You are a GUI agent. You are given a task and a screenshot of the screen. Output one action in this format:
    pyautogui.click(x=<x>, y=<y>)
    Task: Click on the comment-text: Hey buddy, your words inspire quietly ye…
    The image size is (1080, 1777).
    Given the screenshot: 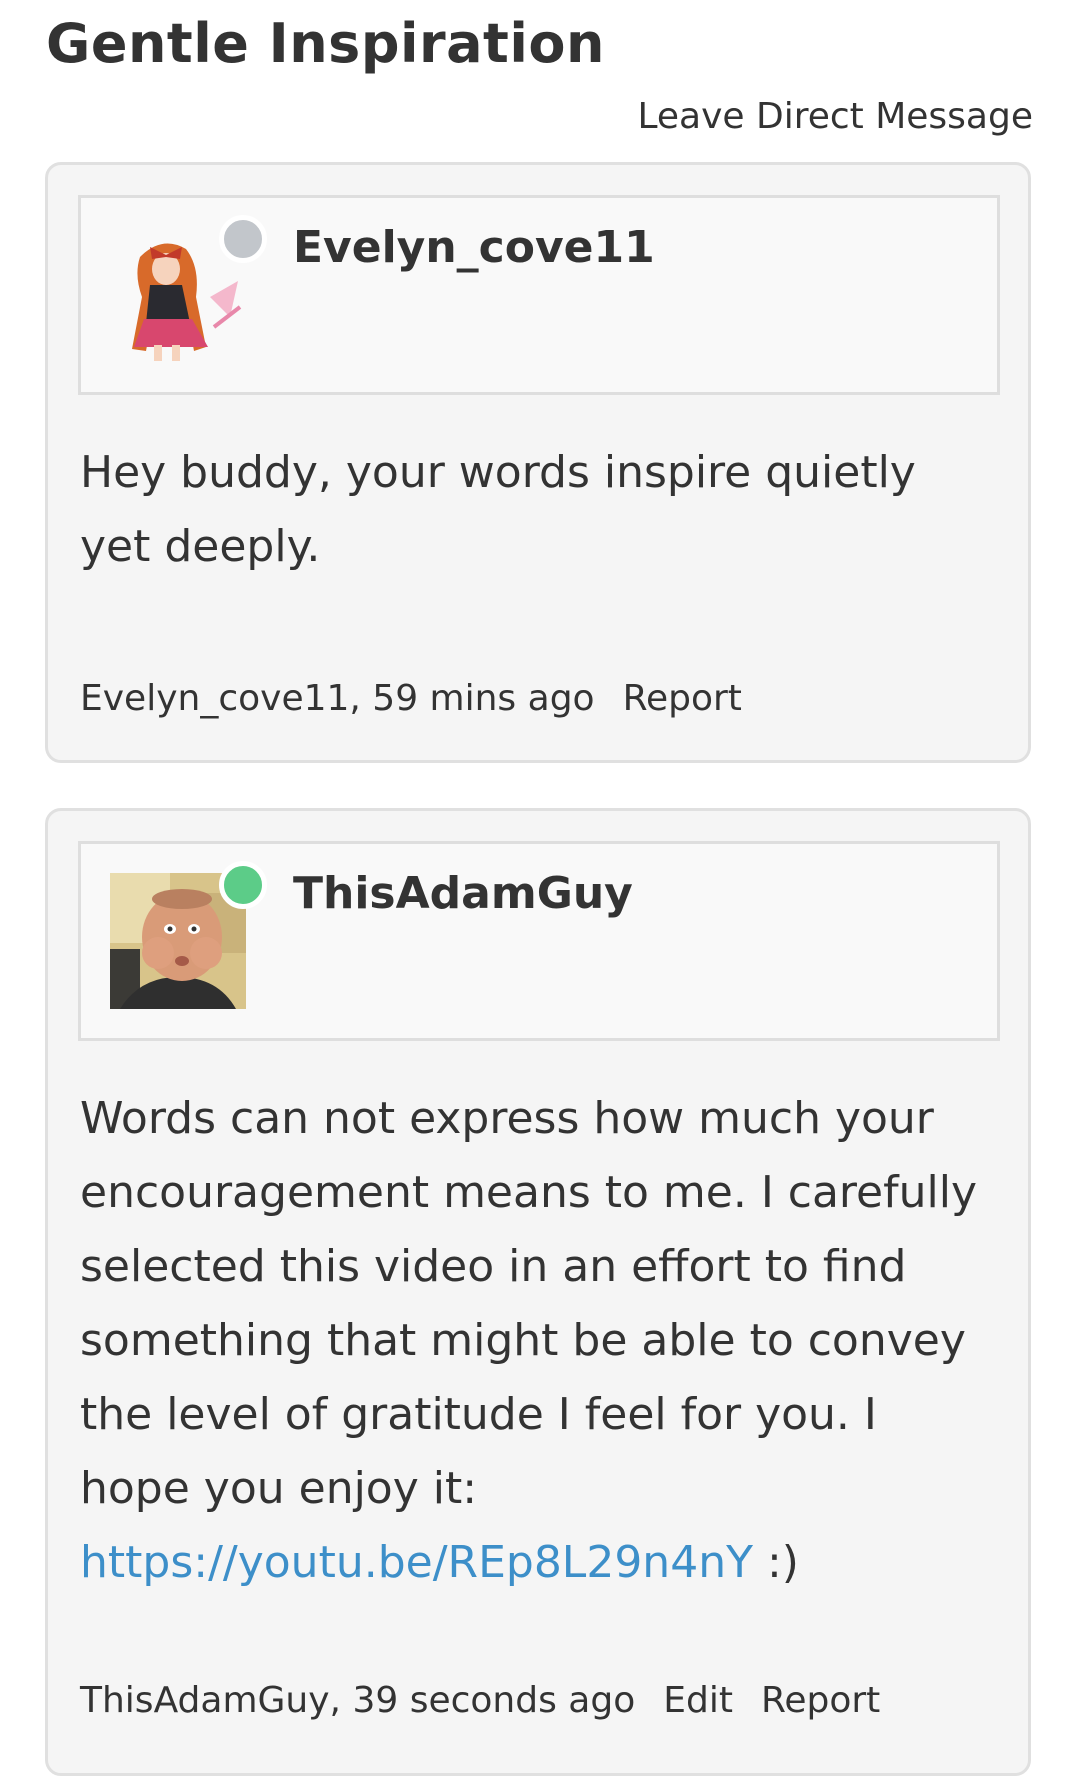 What is the action you would take?
    pyautogui.click(x=498, y=509)
    